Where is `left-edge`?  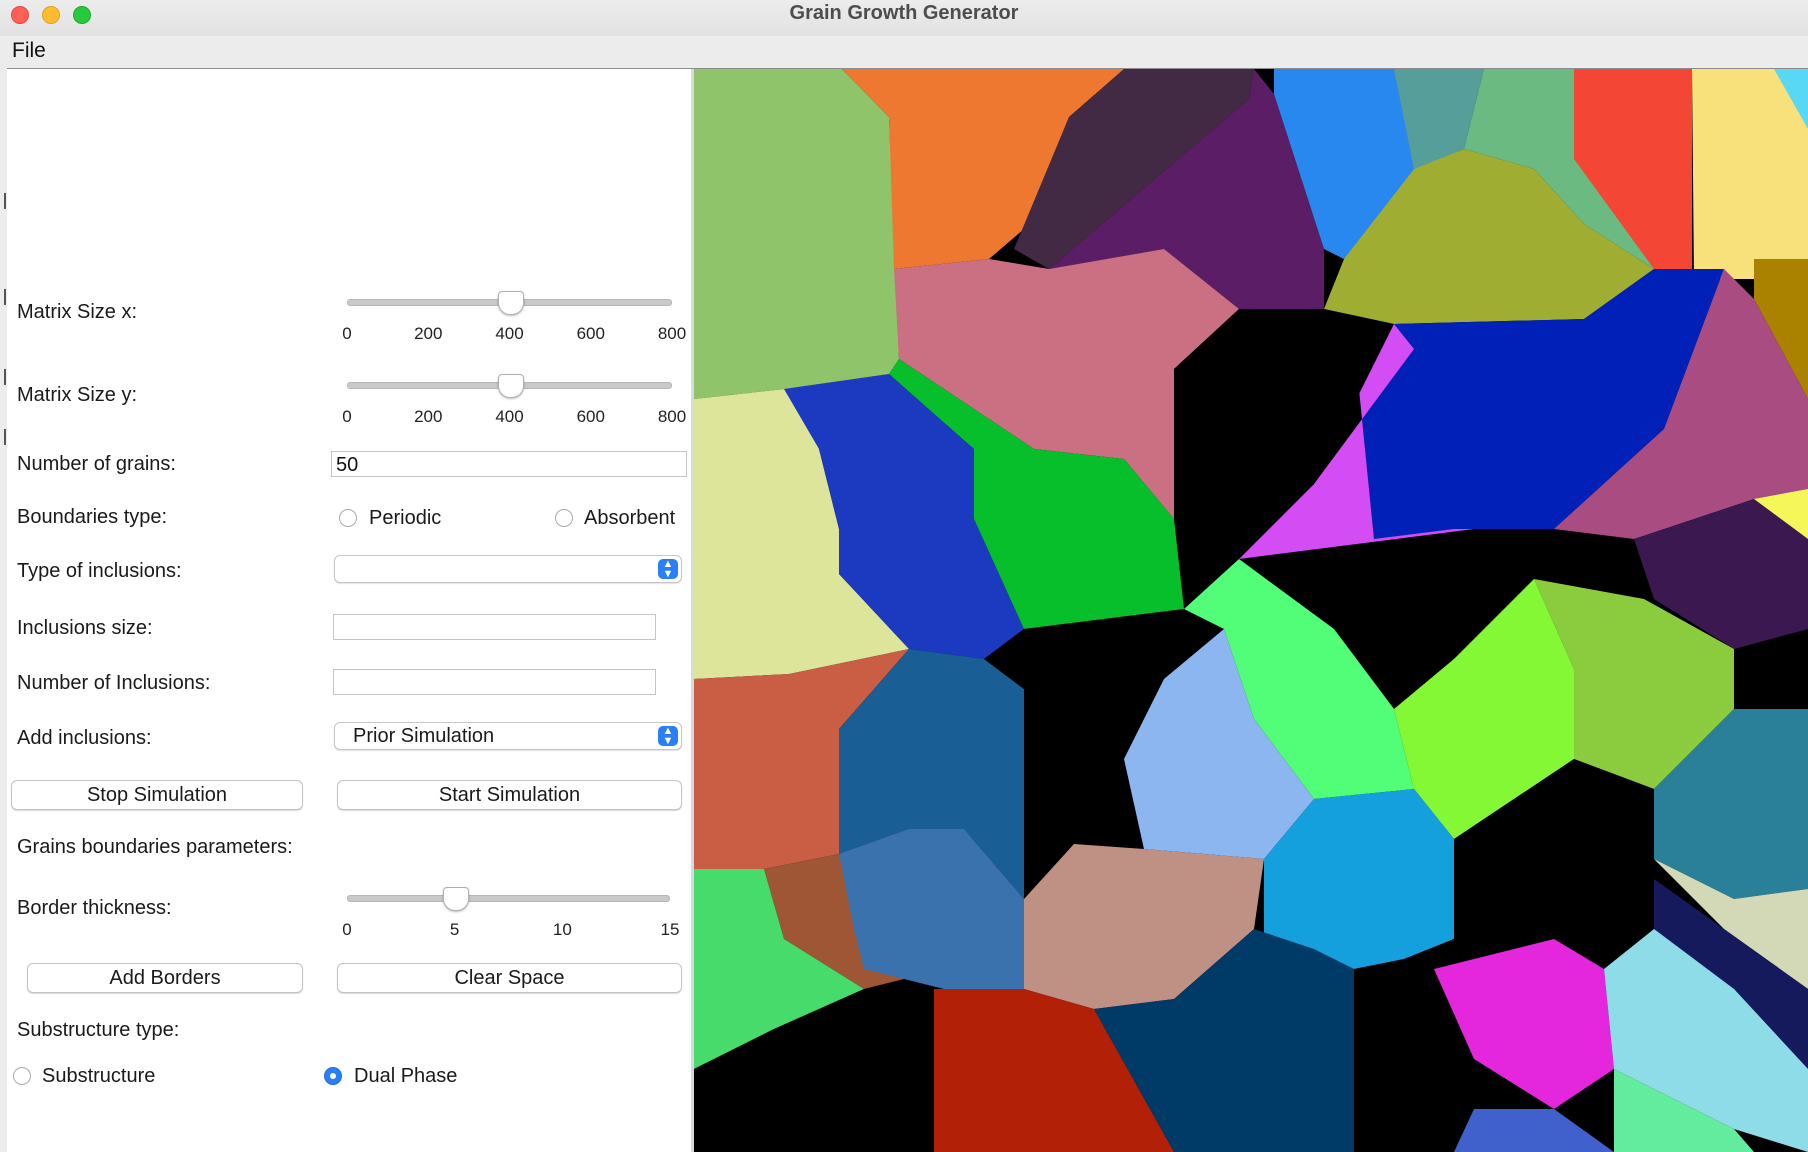 left-edge is located at coordinates (3, 610).